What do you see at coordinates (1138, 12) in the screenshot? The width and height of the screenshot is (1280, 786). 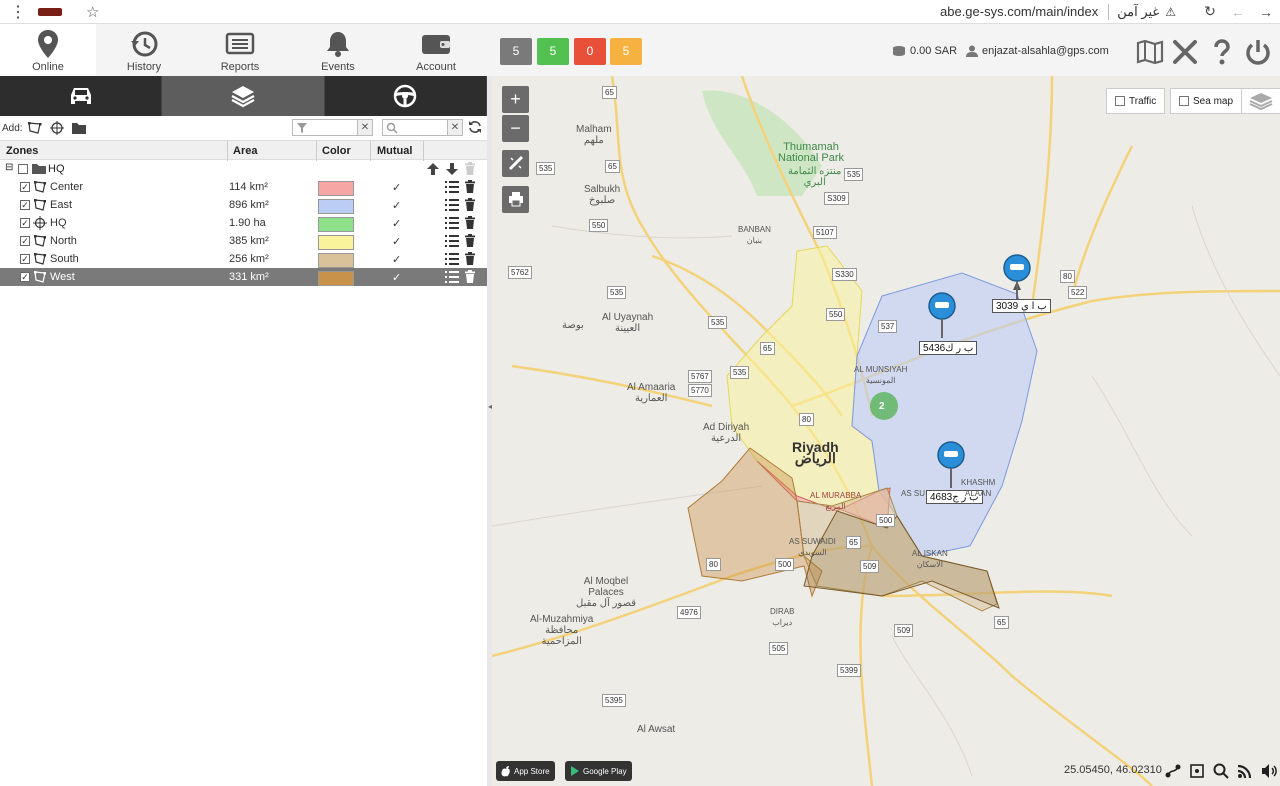 I see `insecure-label: غير آمن` at bounding box center [1138, 12].